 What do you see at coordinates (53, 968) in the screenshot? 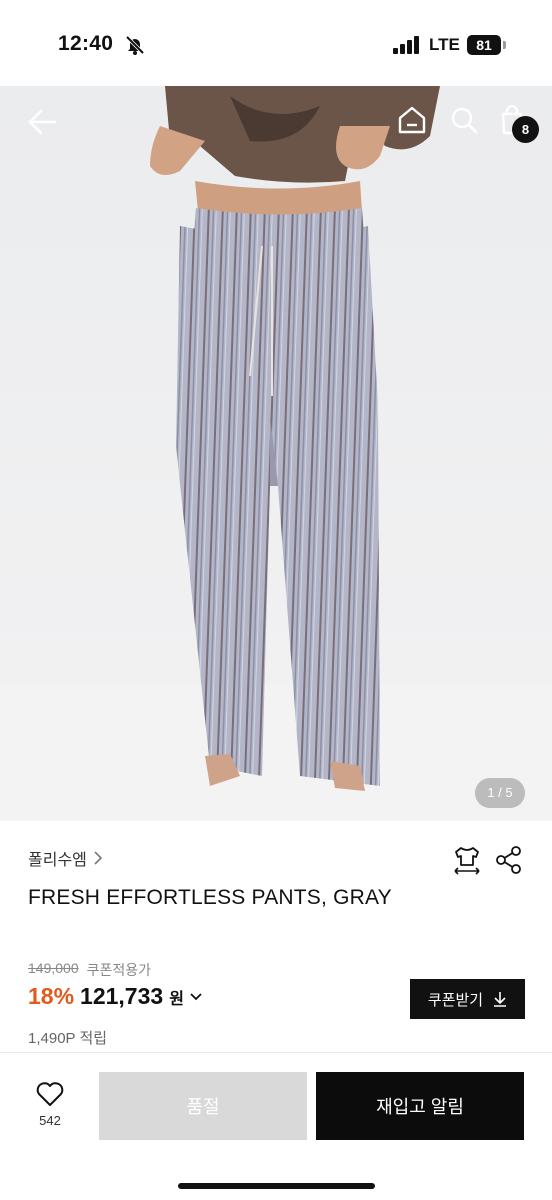
I see `original-price: 149,000` at bounding box center [53, 968].